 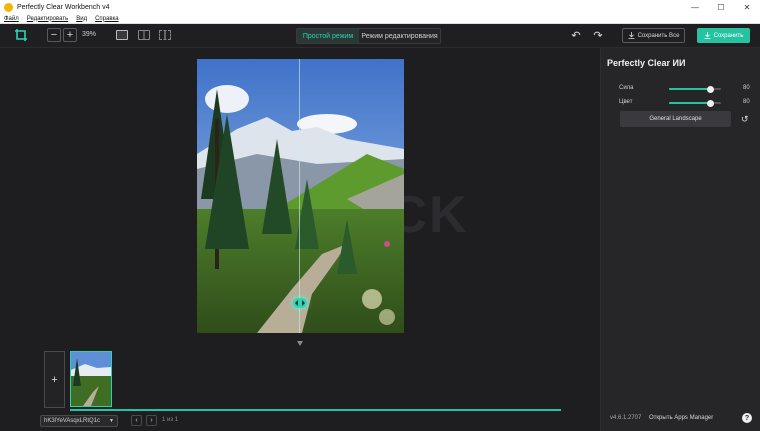 I want to click on menu-help: Справка, so click(x=107, y=19).